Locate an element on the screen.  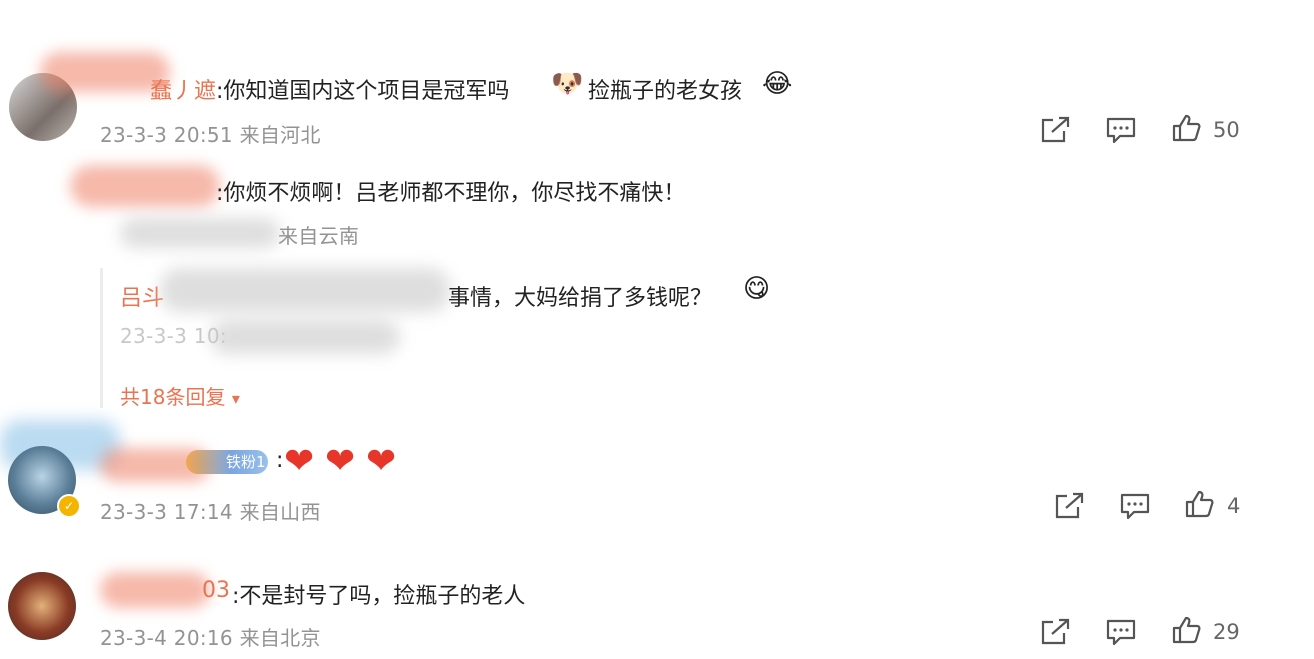
verified-badge-icon: ✓ is located at coordinates (69, 506).